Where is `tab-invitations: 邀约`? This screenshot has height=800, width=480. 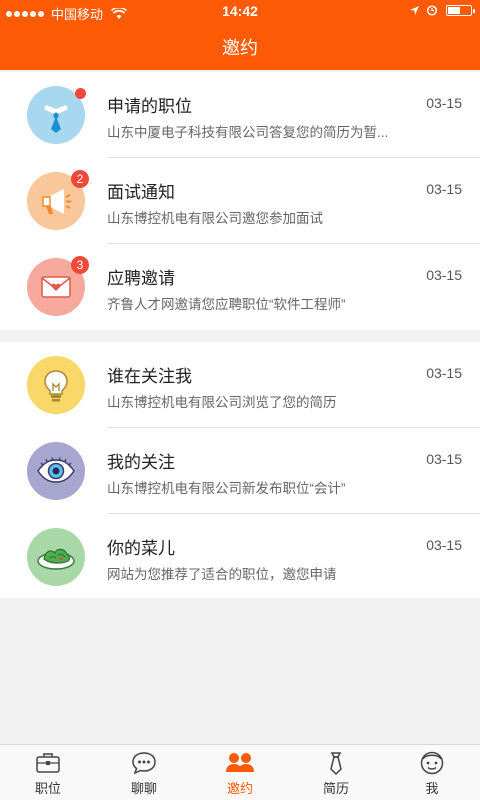
tab-invitations: 邀约 is located at coordinates (240, 772).